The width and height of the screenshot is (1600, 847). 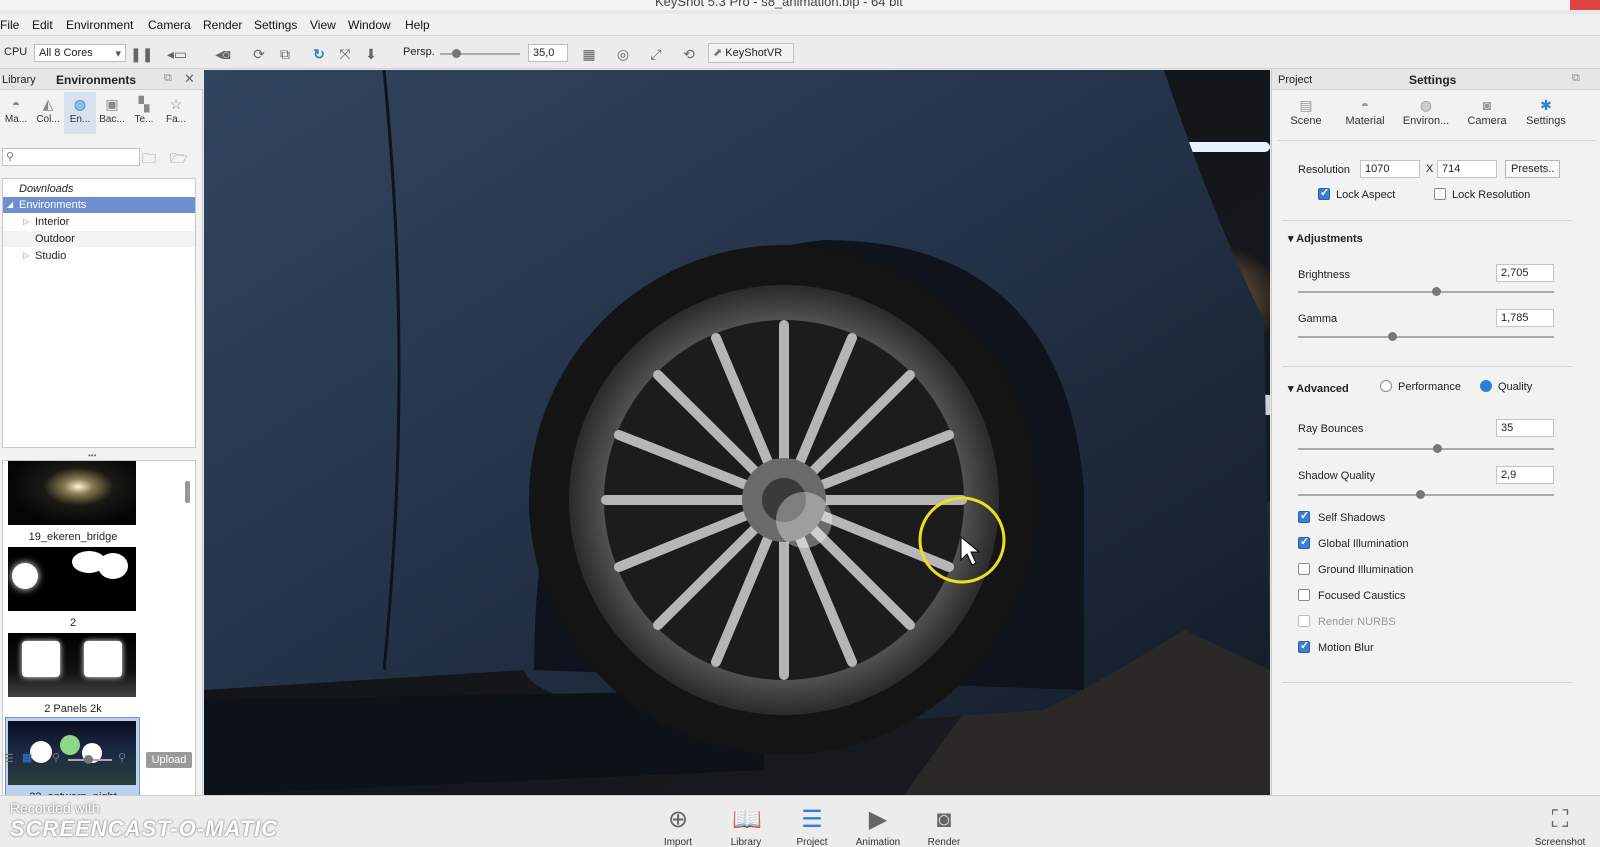 I want to click on performance-radio, so click(x=1386, y=386).